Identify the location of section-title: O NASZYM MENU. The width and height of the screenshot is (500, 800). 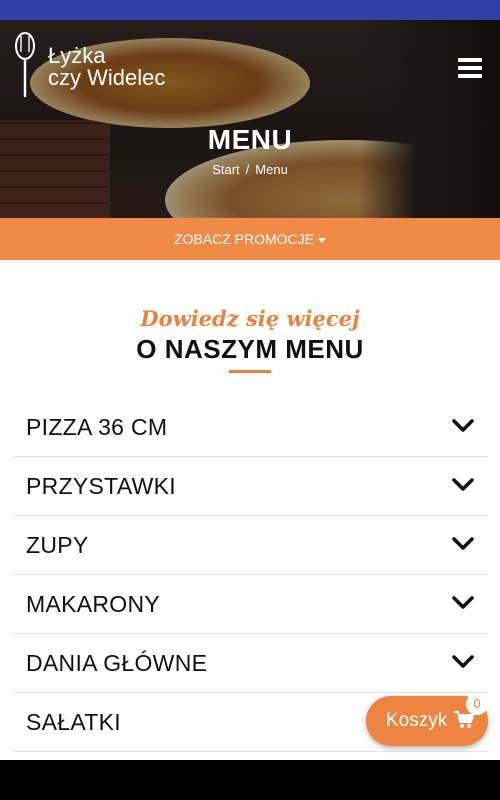
(250, 349).